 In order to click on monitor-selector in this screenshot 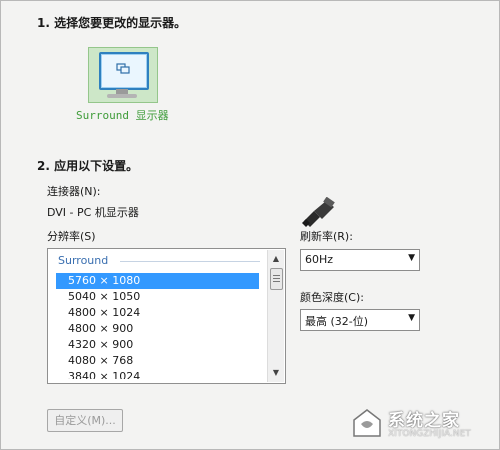, I will do `click(123, 75)`.